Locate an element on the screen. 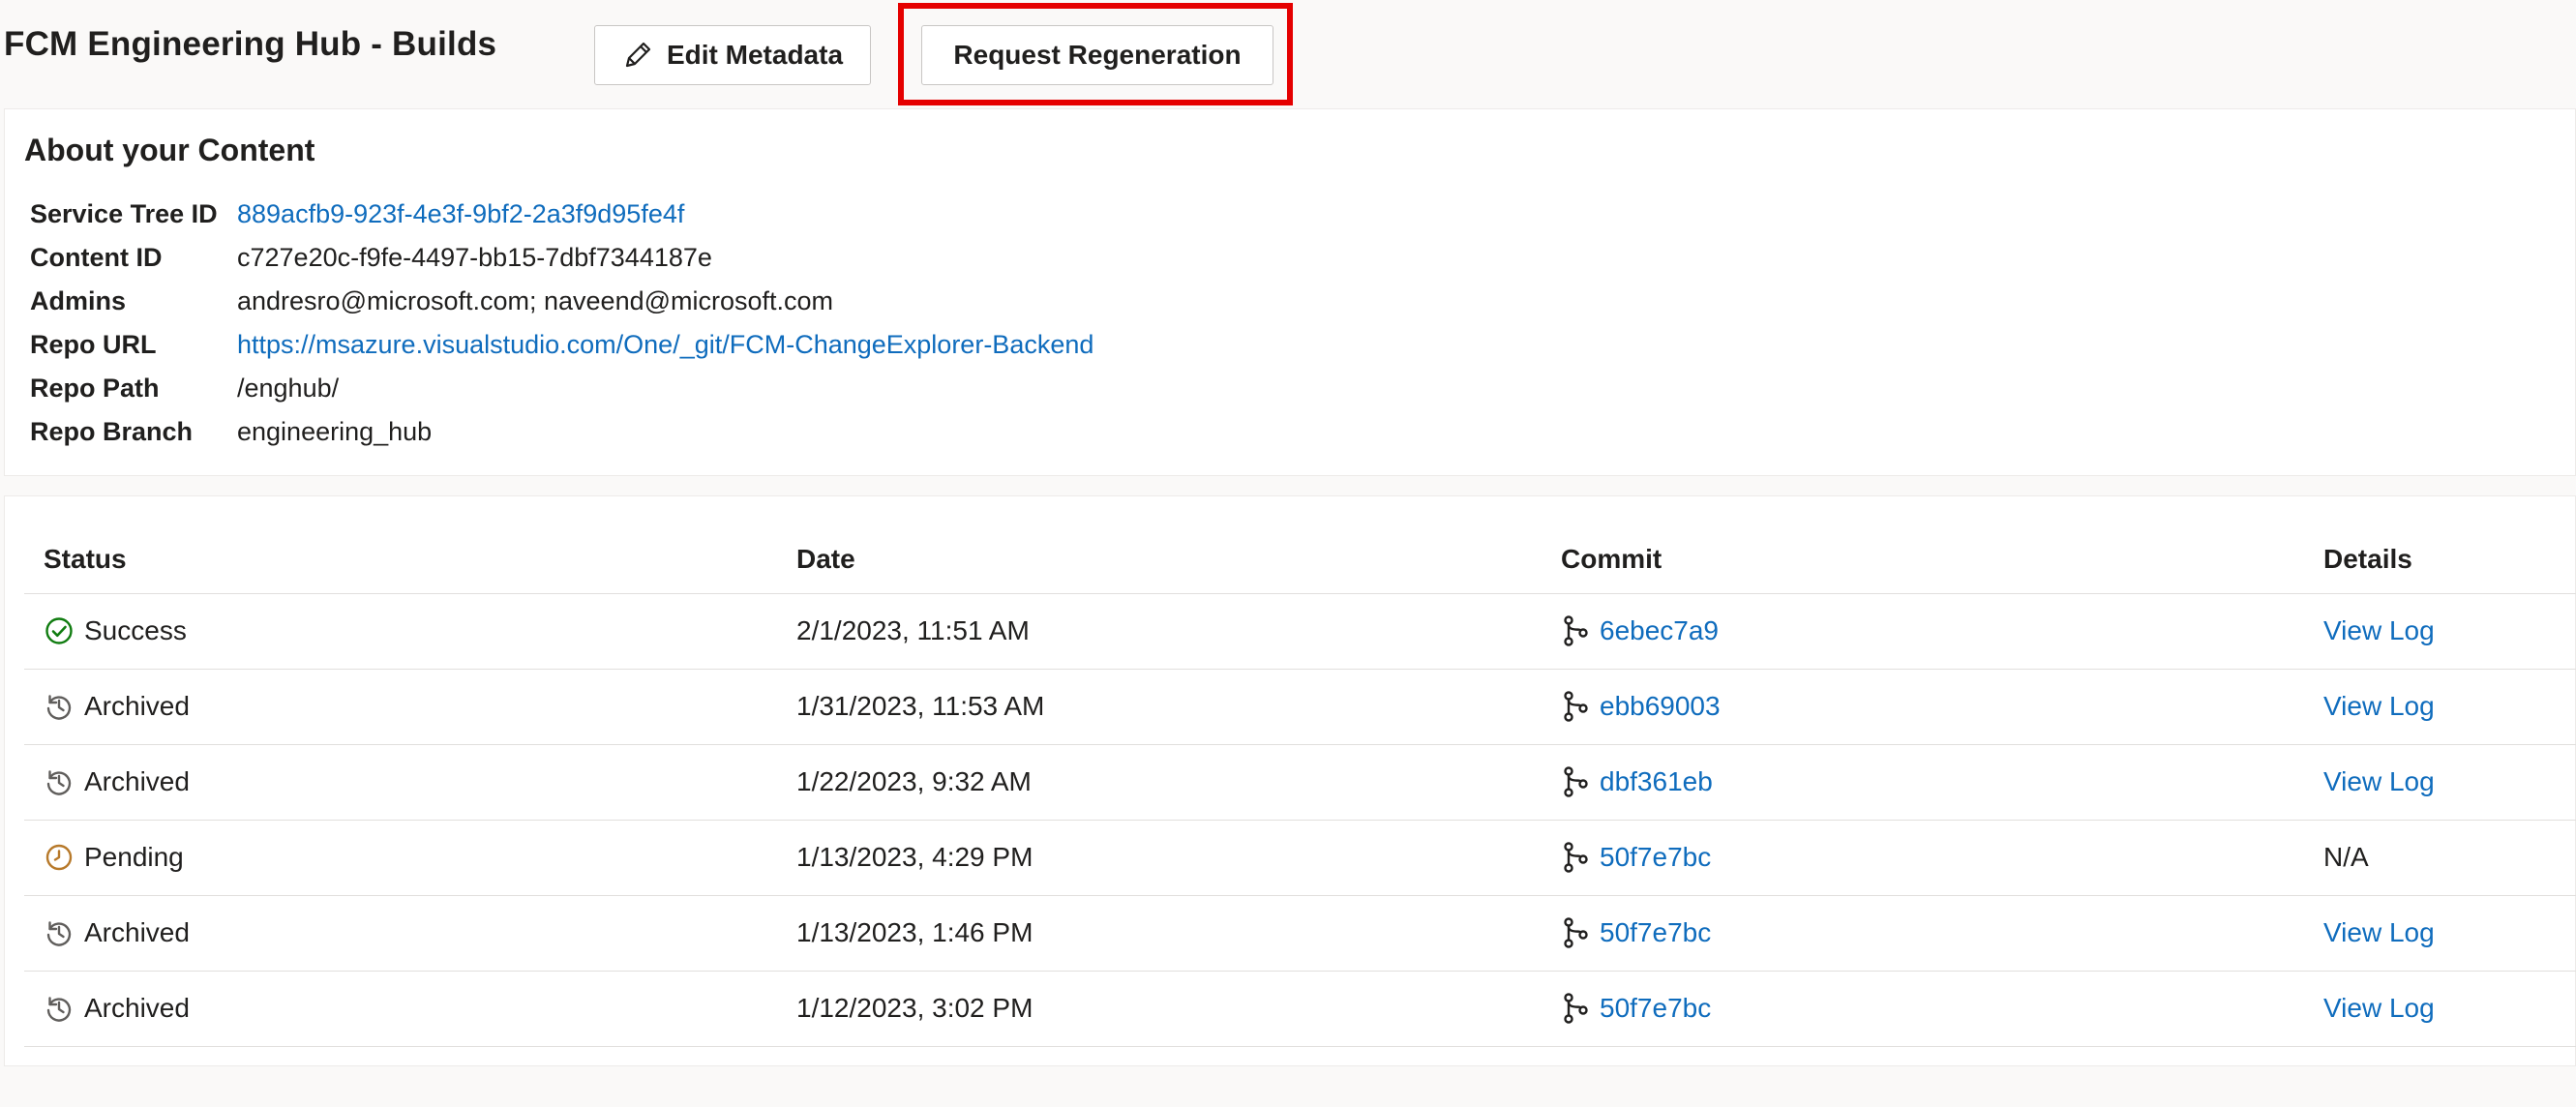 The height and width of the screenshot is (1107, 2576). page-title: FCM Engineering Hub - Builds is located at coordinates (250, 44).